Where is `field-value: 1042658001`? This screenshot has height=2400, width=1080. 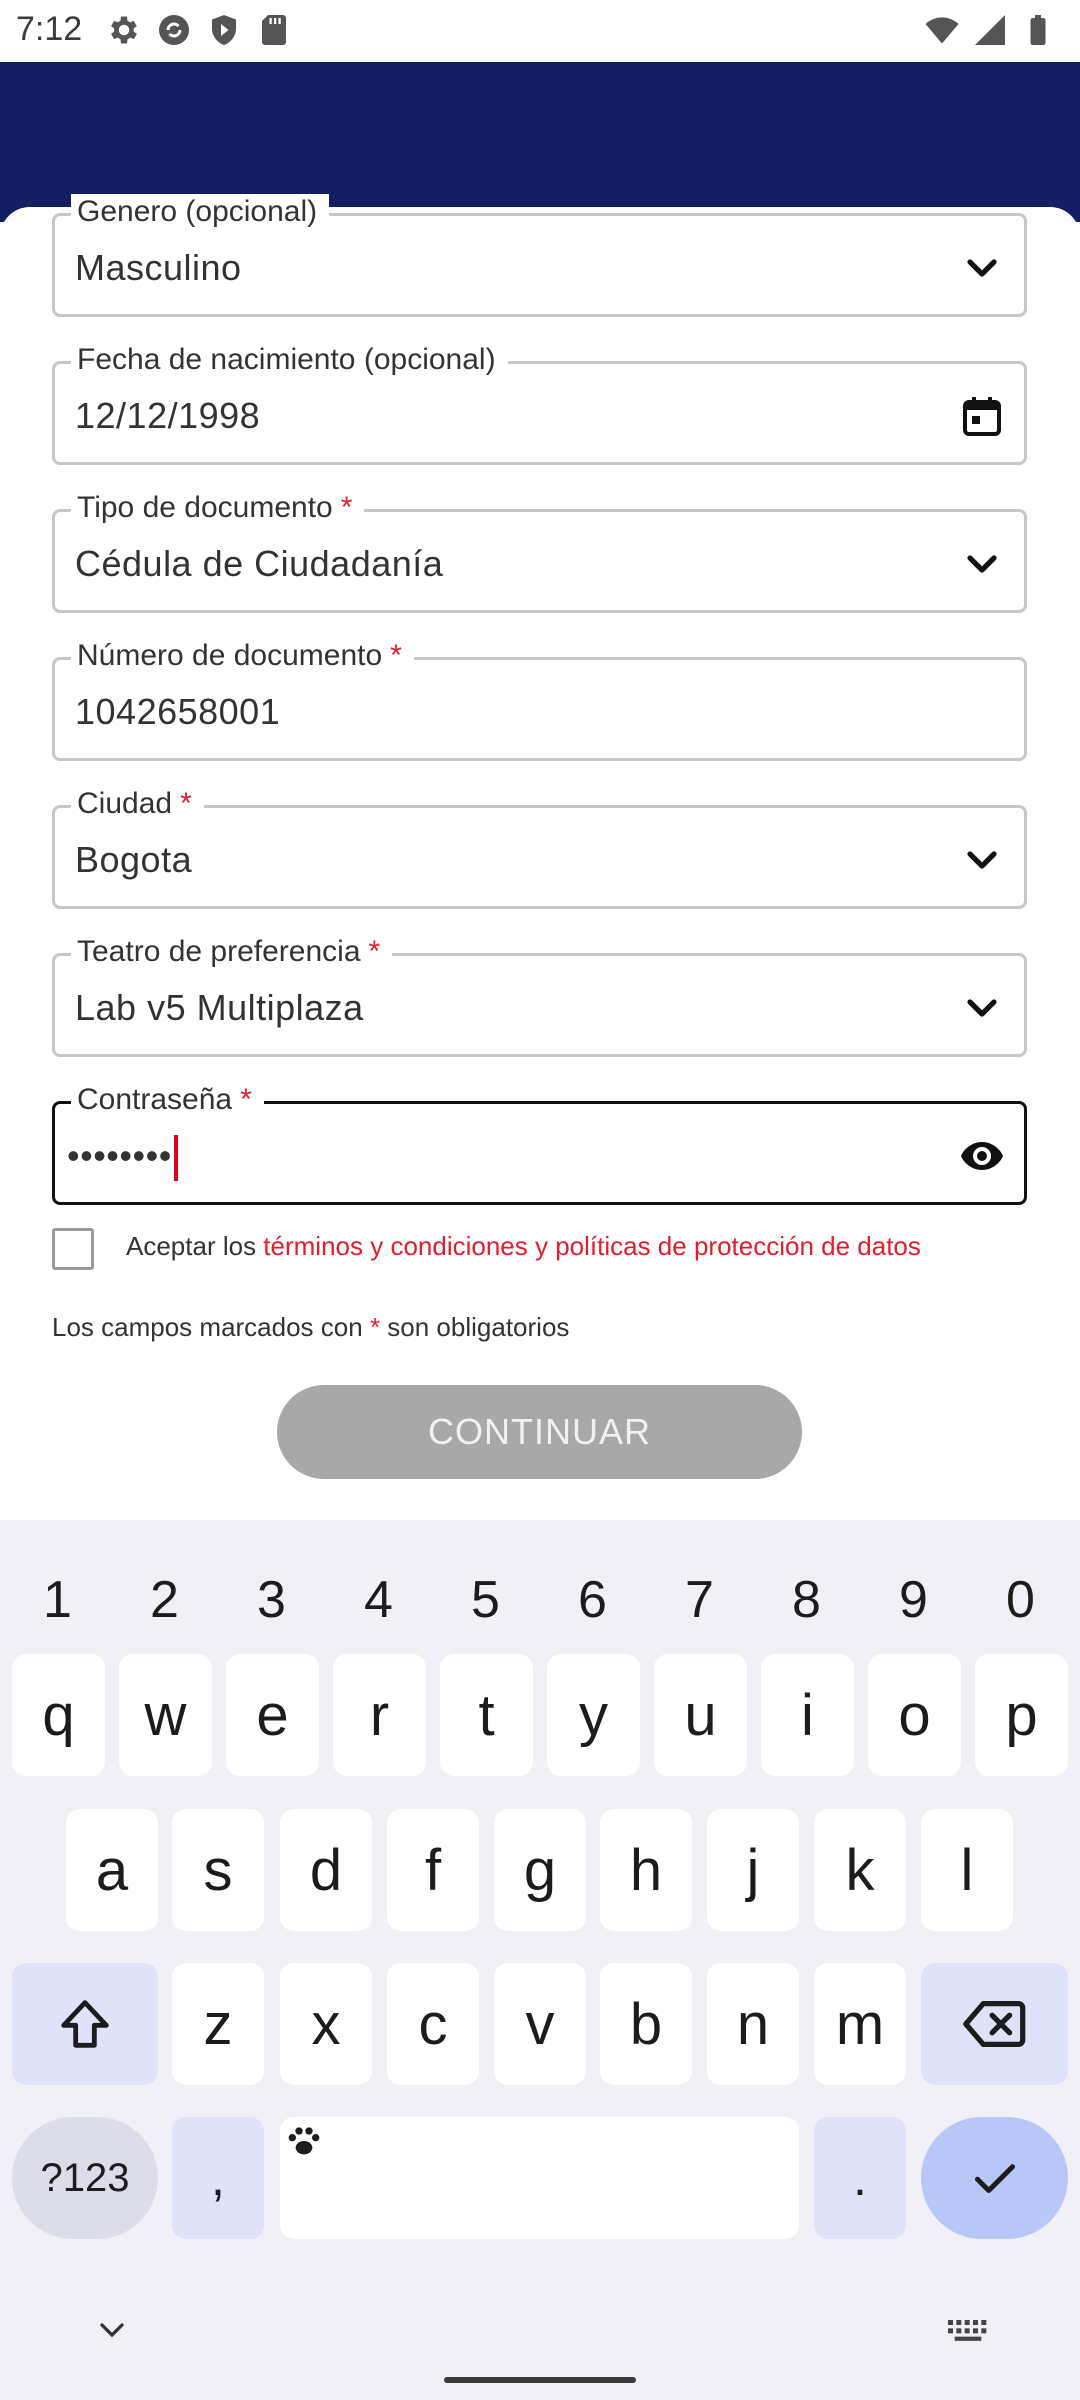
field-value: 1042658001 is located at coordinates (178, 711).